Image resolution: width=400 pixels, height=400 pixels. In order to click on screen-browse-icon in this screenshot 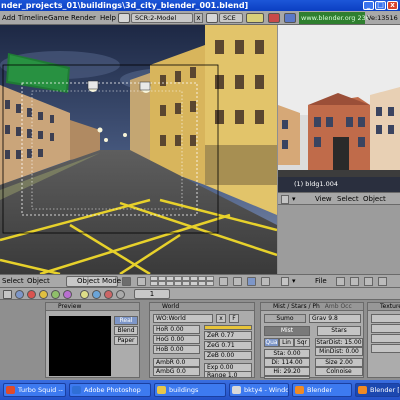, I will do `click(124, 18)`.